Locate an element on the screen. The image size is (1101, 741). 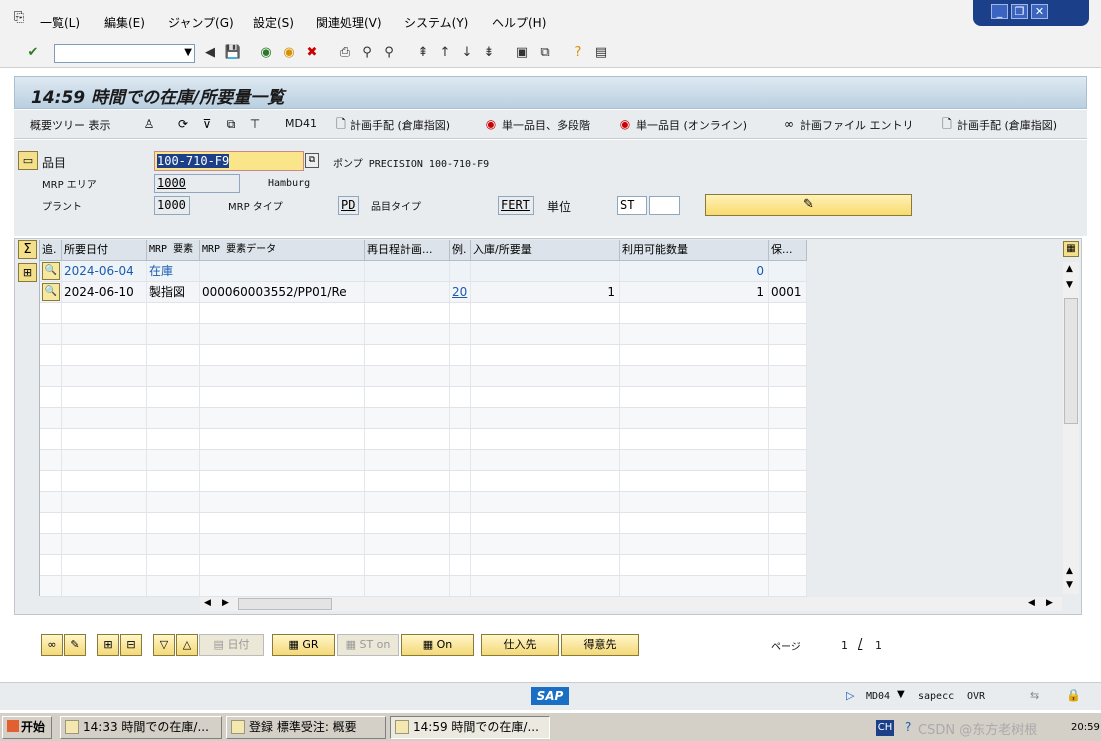
tree-display-button: 概要ツリー 表示 is located at coordinates (70, 125).